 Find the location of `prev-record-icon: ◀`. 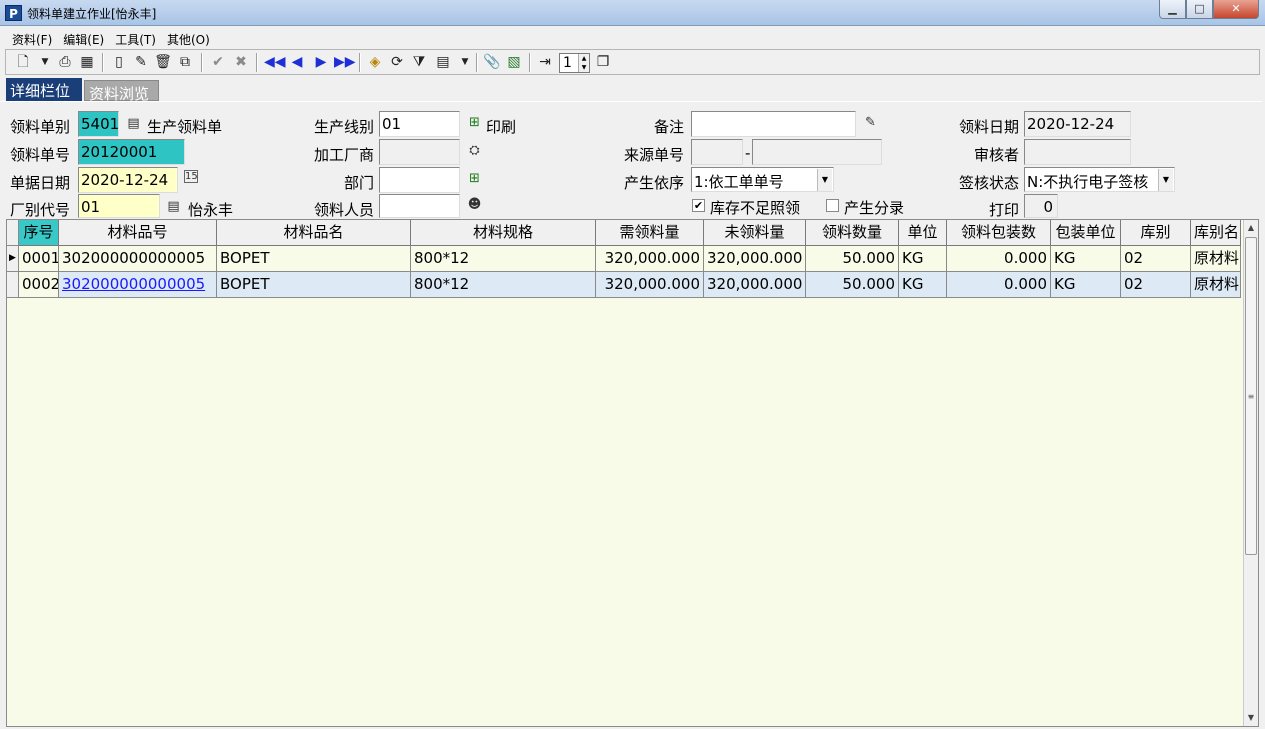

prev-record-icon: ◀ is located at coordinates (297, 62).